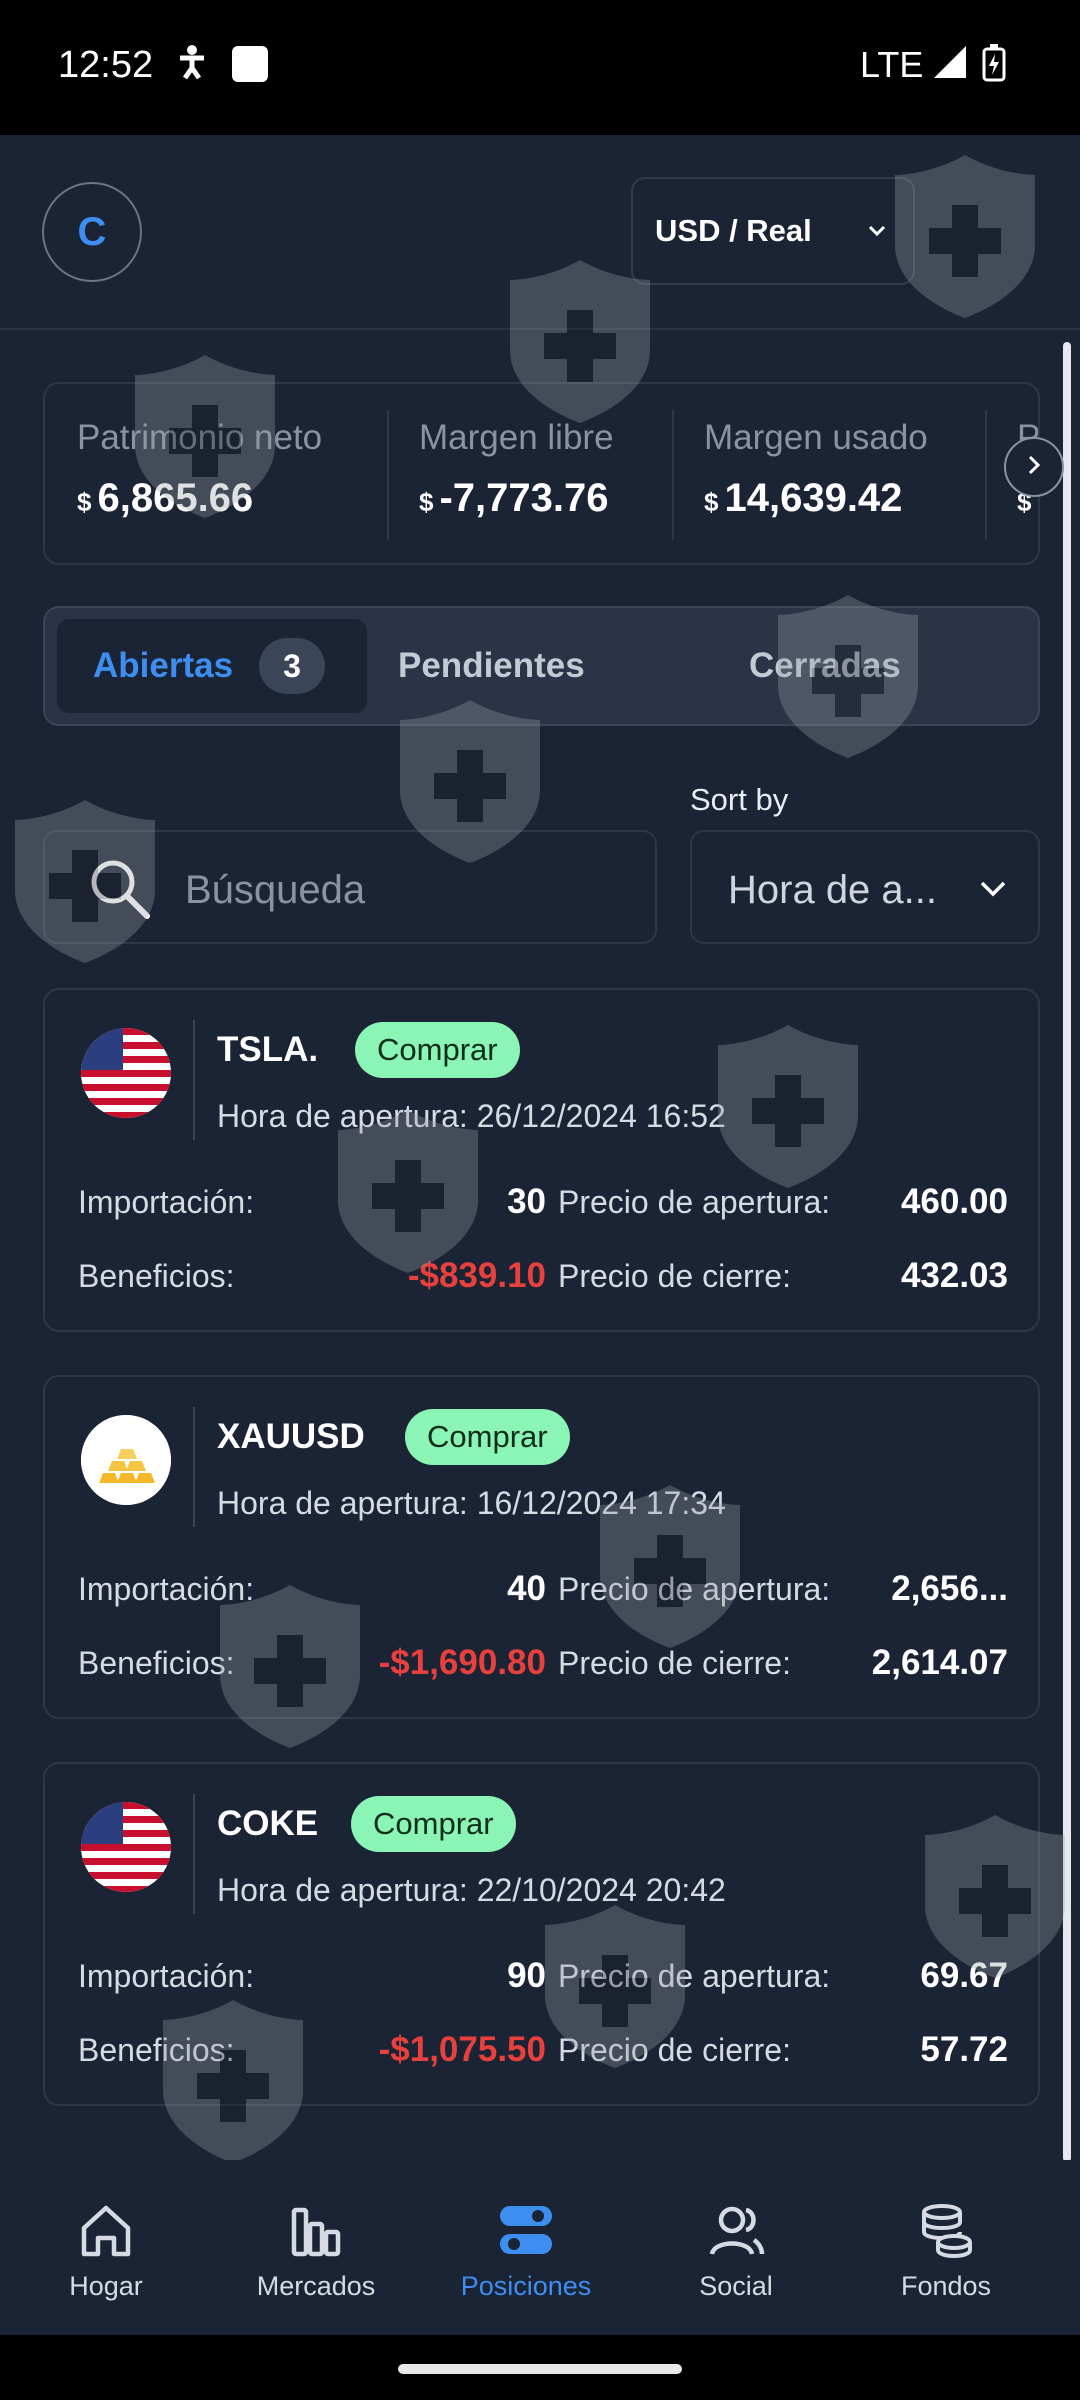 Image resolution: width=1080 pixels, height=2400 pixels. Describe the element at coordinates (954, 1201) in the screenshot. I see `open-price-value: 460.00` at that location.